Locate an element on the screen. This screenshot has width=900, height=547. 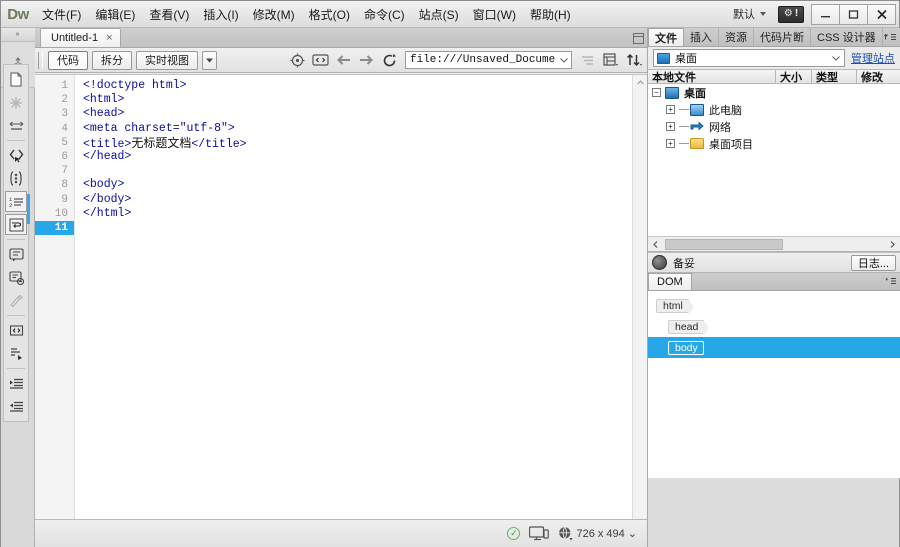
site-dropdown: 桌面 is located at coordinates (749, 58).